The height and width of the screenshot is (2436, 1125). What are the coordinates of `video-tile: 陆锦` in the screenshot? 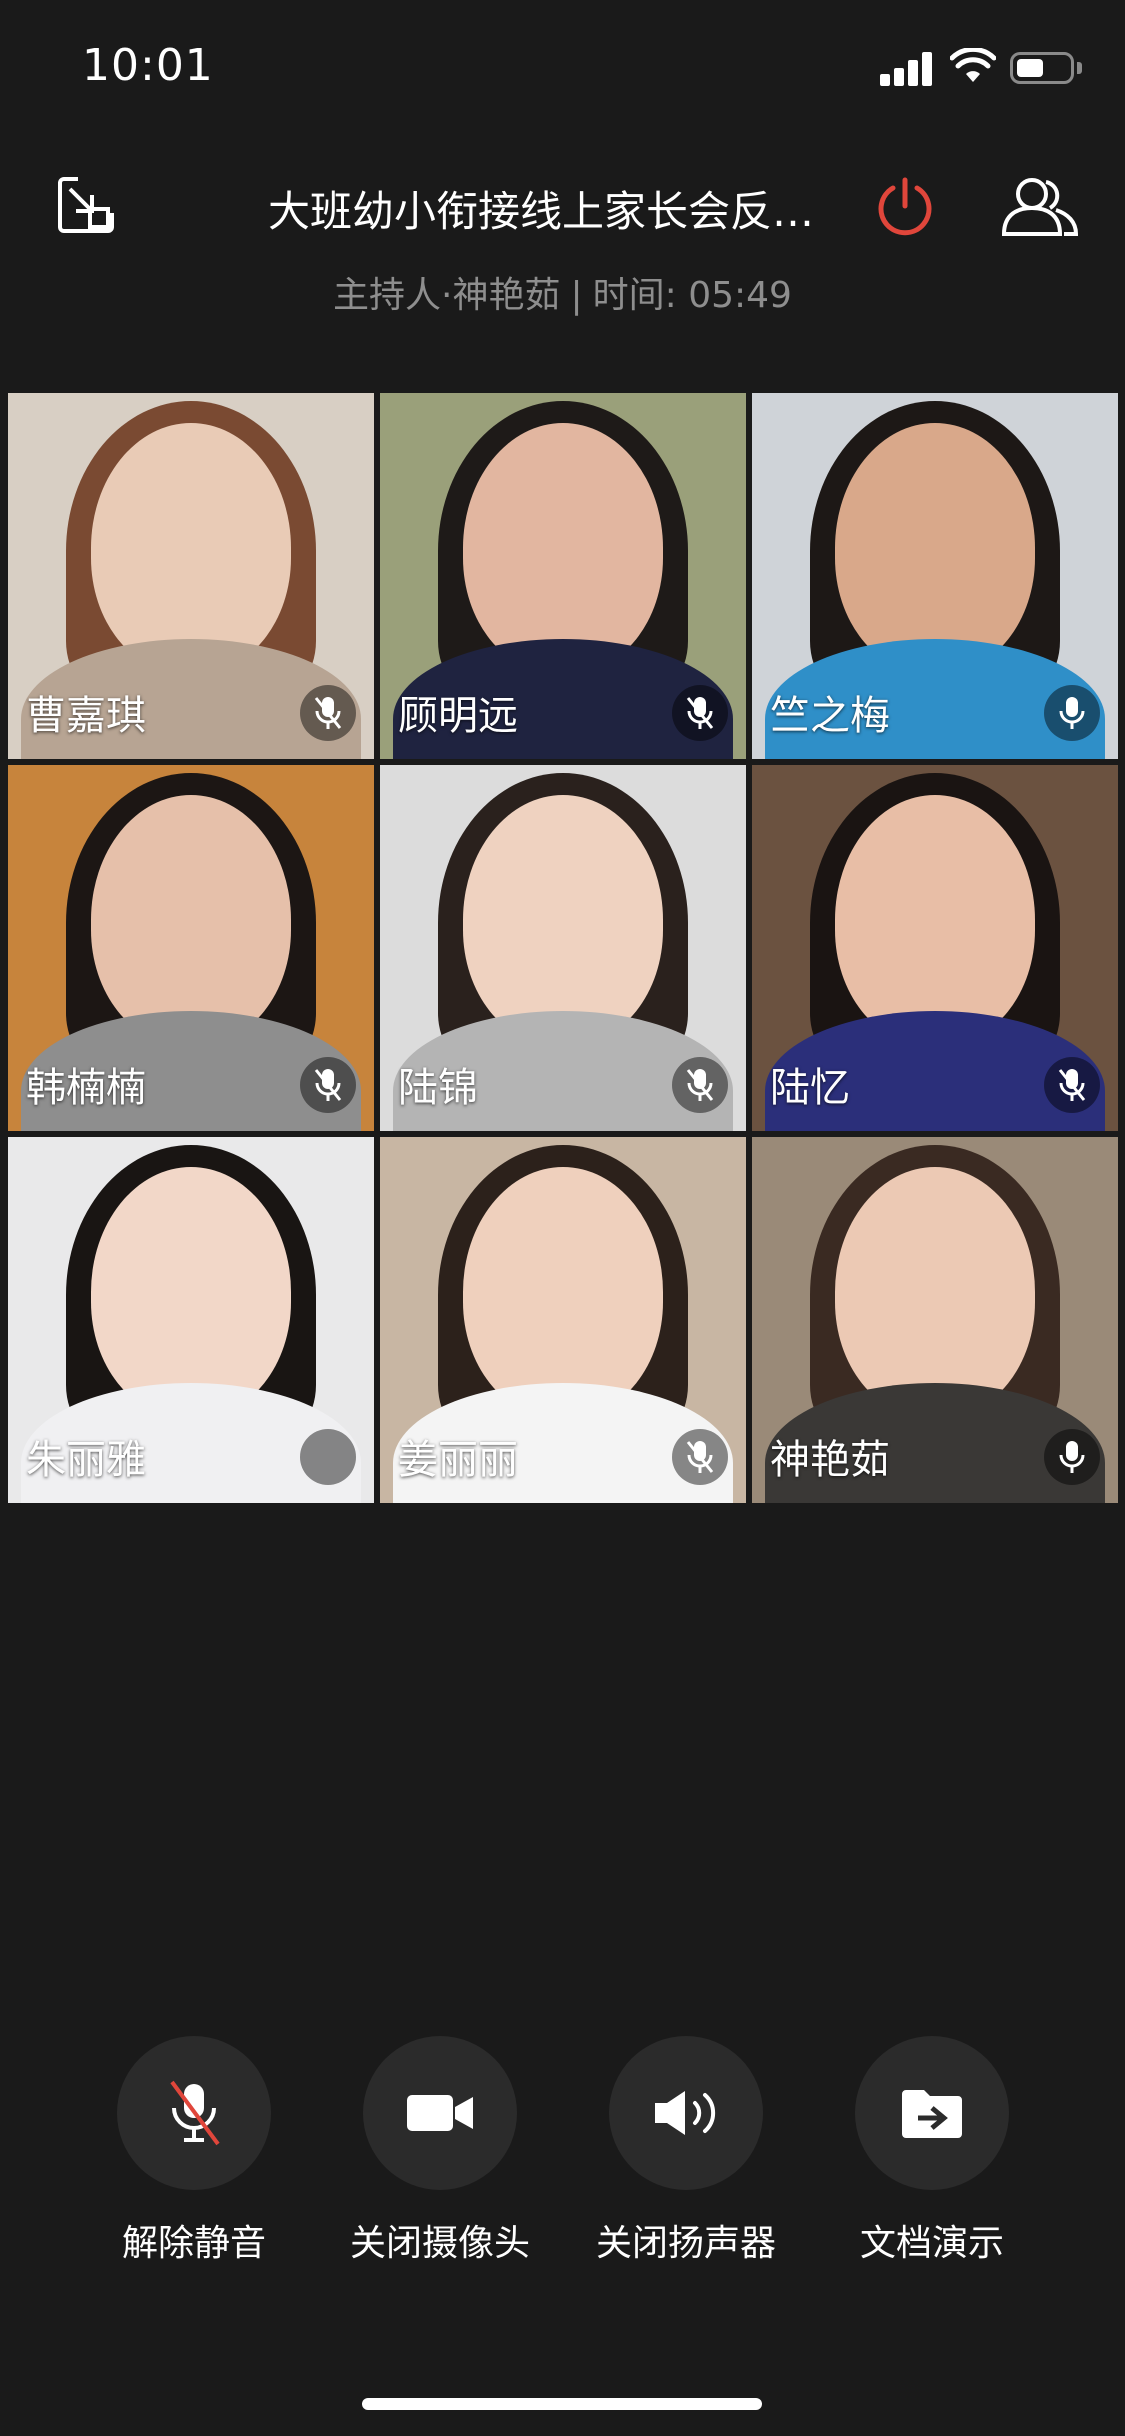 It's located at (563, 948).